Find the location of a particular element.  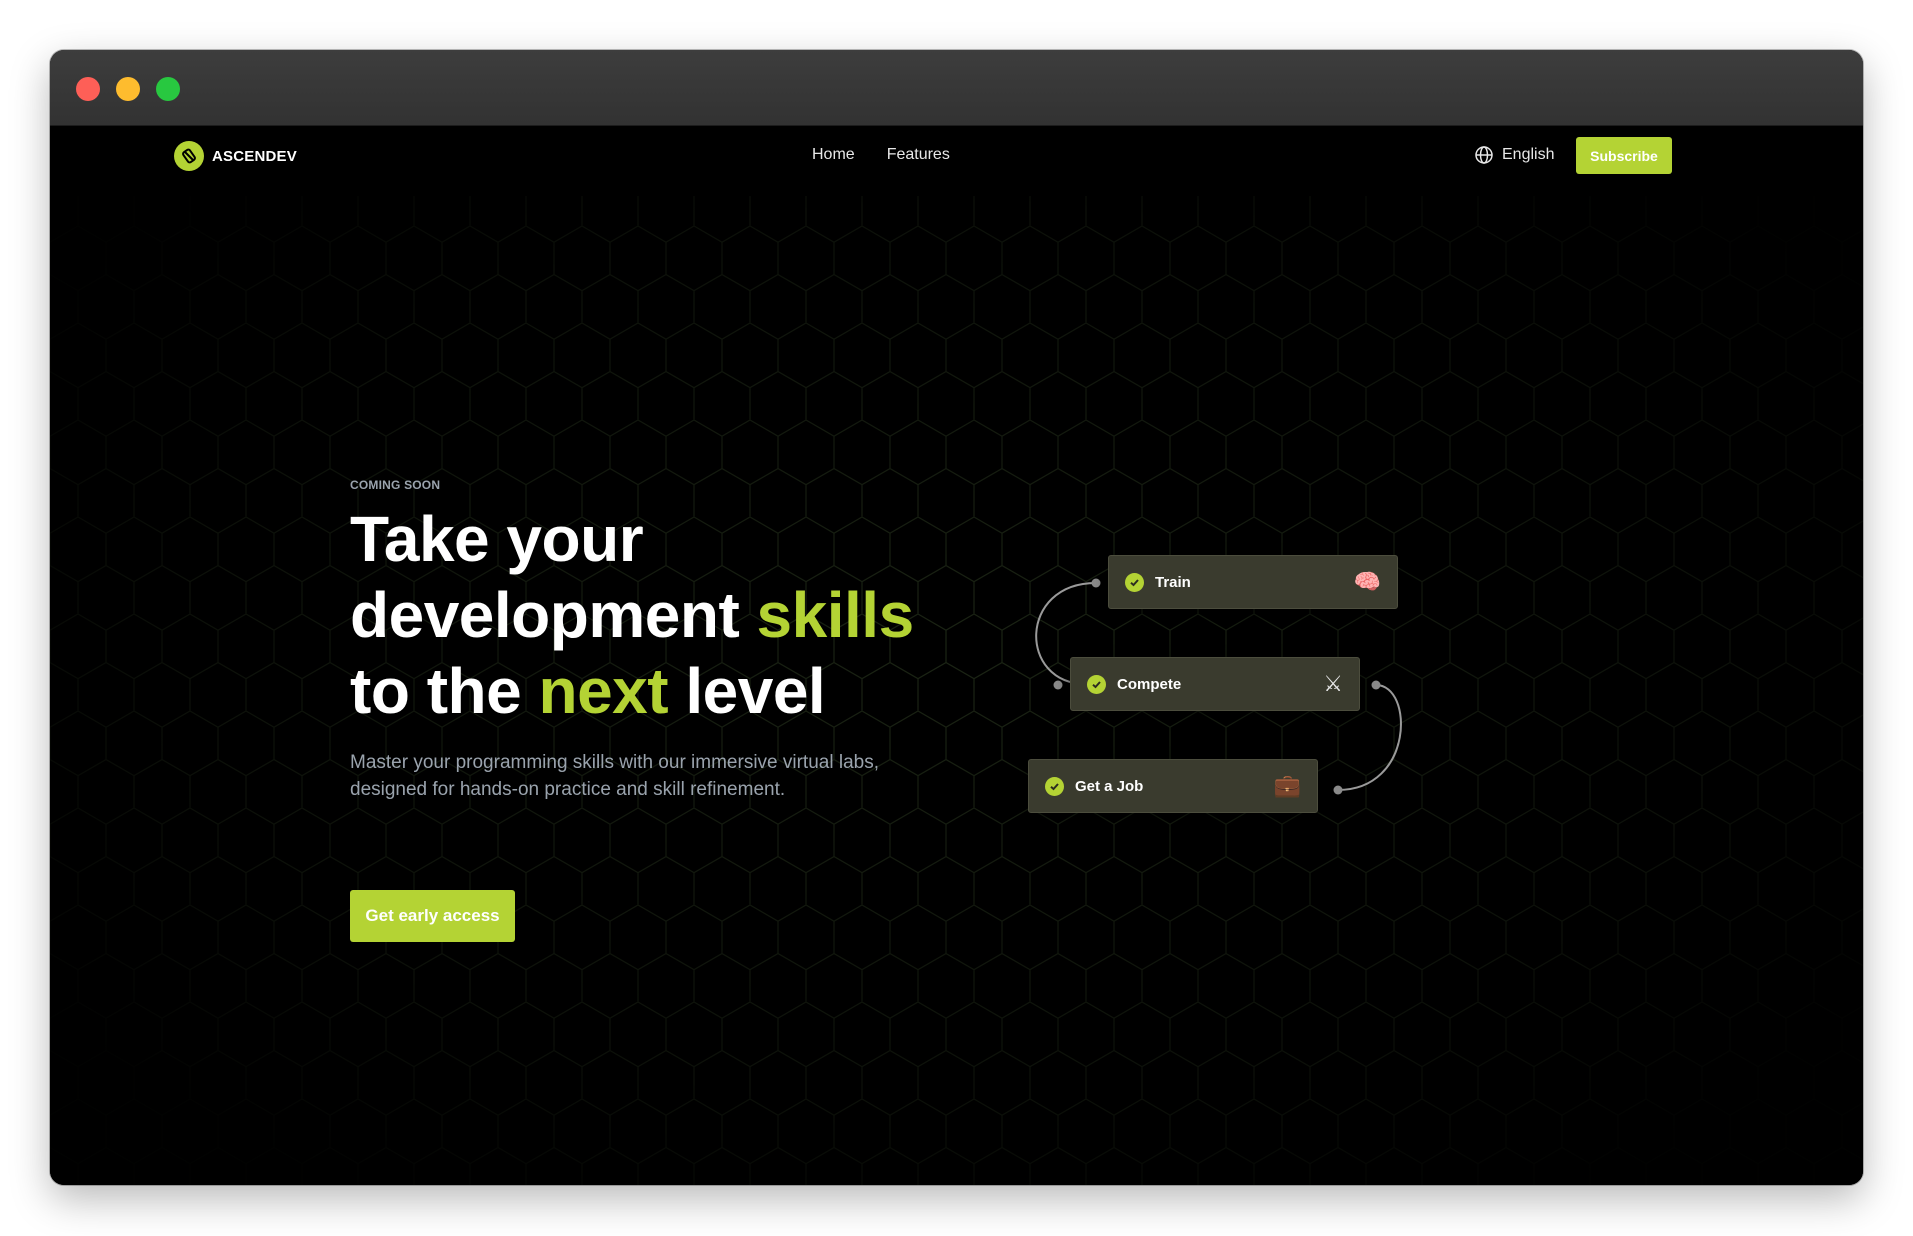

crossed-swords-icon: ⚔ is located at coordinates (1333, 684).